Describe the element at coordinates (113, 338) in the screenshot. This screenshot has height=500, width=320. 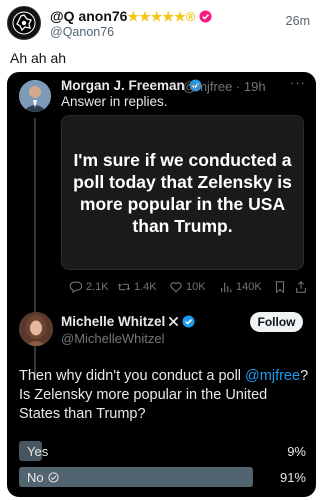
I see `reply-author-handle: @MichelleWhitzel` at that location.